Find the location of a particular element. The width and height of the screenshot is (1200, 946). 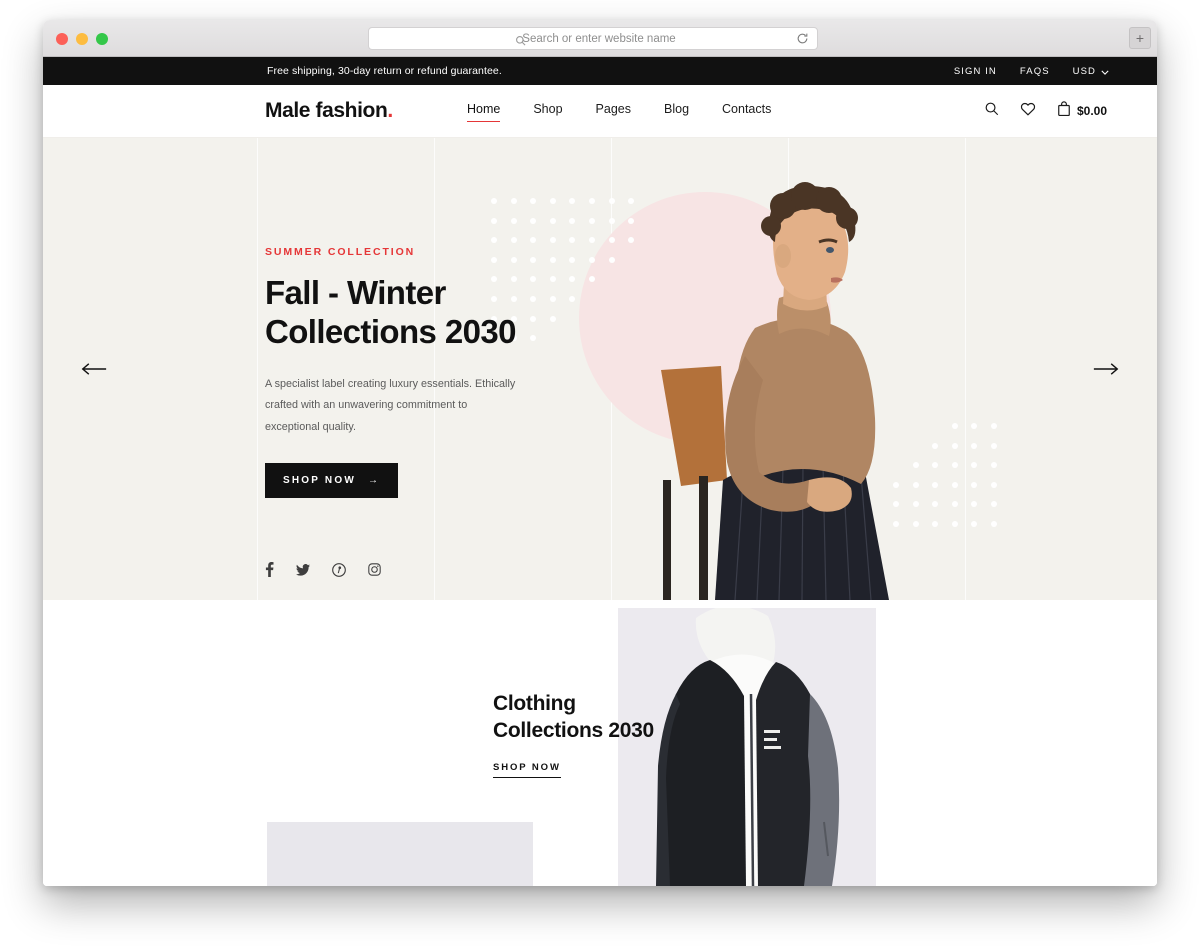

main-navigation: Home Shop Pages Blog Contacts is located at coordinates (619, 112).